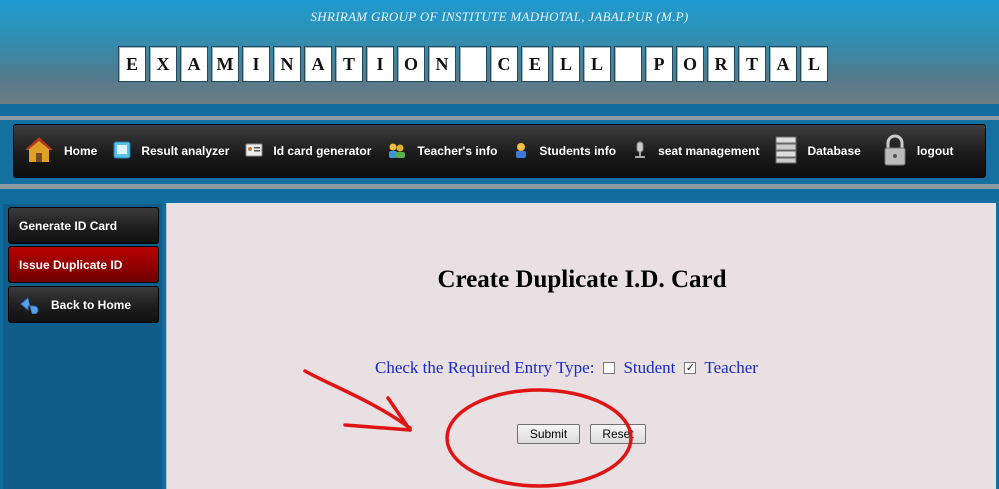 The image size is (999, 489). I want to click on nav-item-id-card-generator: Id card generator, so click(308, 151).